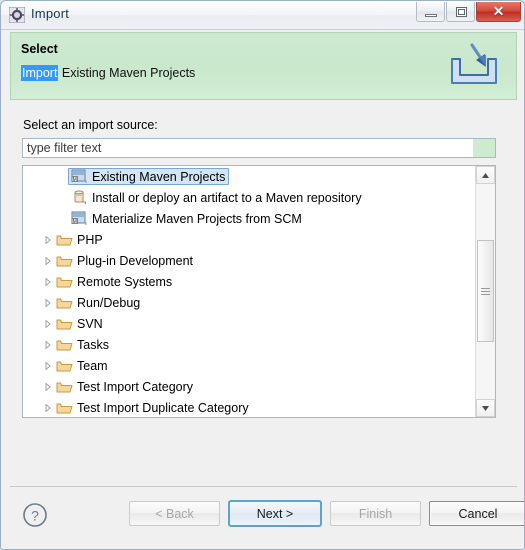  Describe the element at coordinates (90, 323) in the screenshot. I see `tree-item-label: SVN` at that location.